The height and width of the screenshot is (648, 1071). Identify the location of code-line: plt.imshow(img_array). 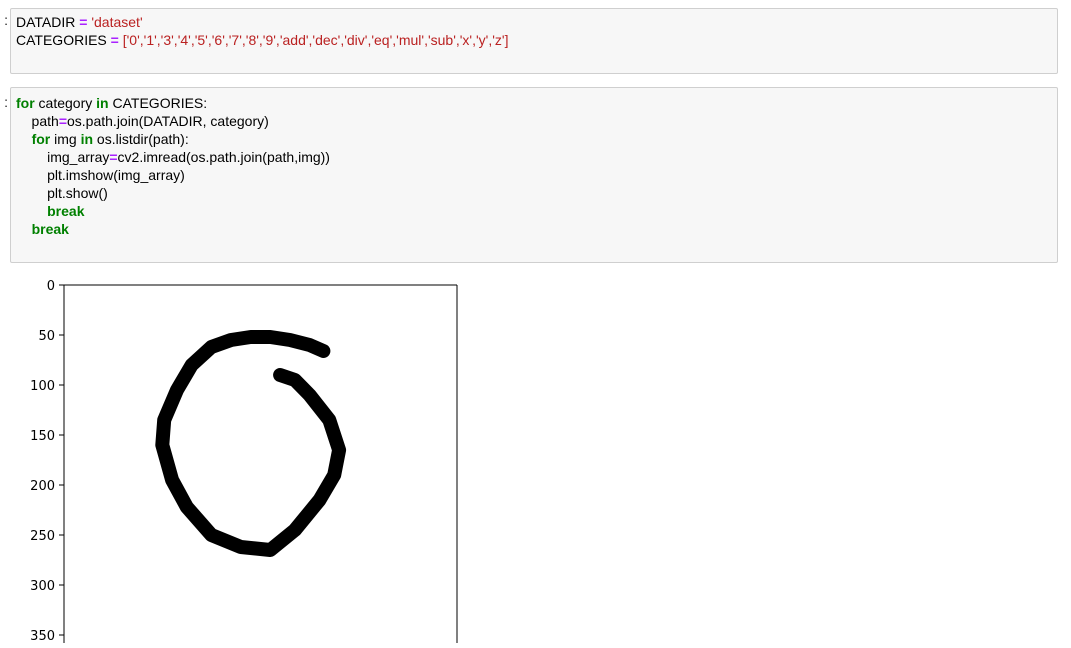
(100, 175).